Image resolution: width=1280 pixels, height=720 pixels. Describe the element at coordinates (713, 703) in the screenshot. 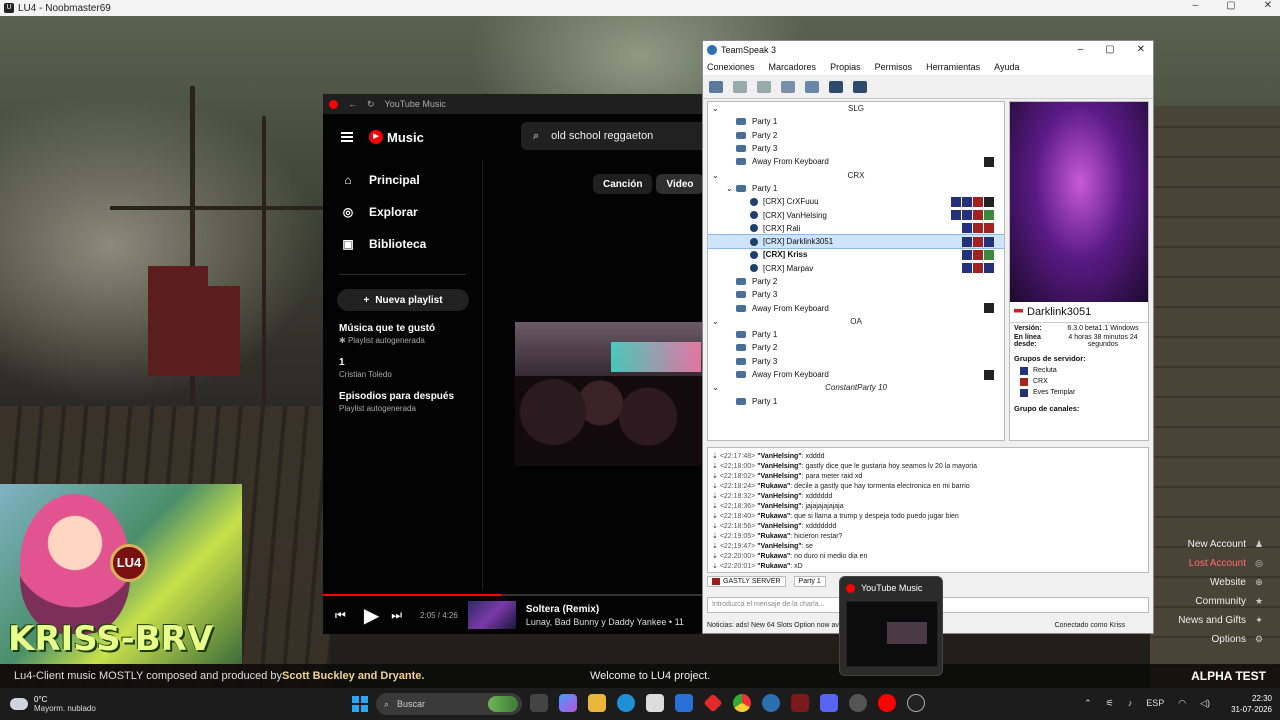

I see `red-app-icon` at that location.